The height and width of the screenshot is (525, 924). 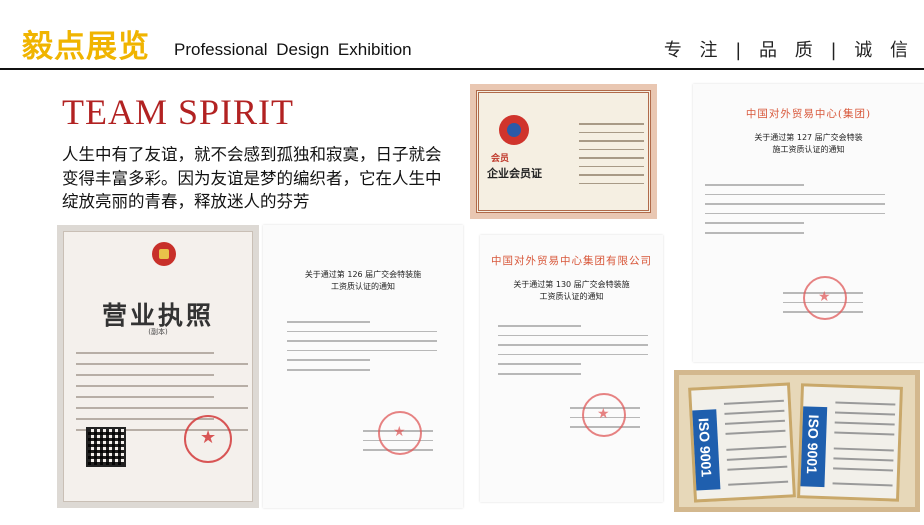 What do you see at coordinates (514, 130) in the screenshot?
I see `member-logo-icon` at bounding box center [514, 130].